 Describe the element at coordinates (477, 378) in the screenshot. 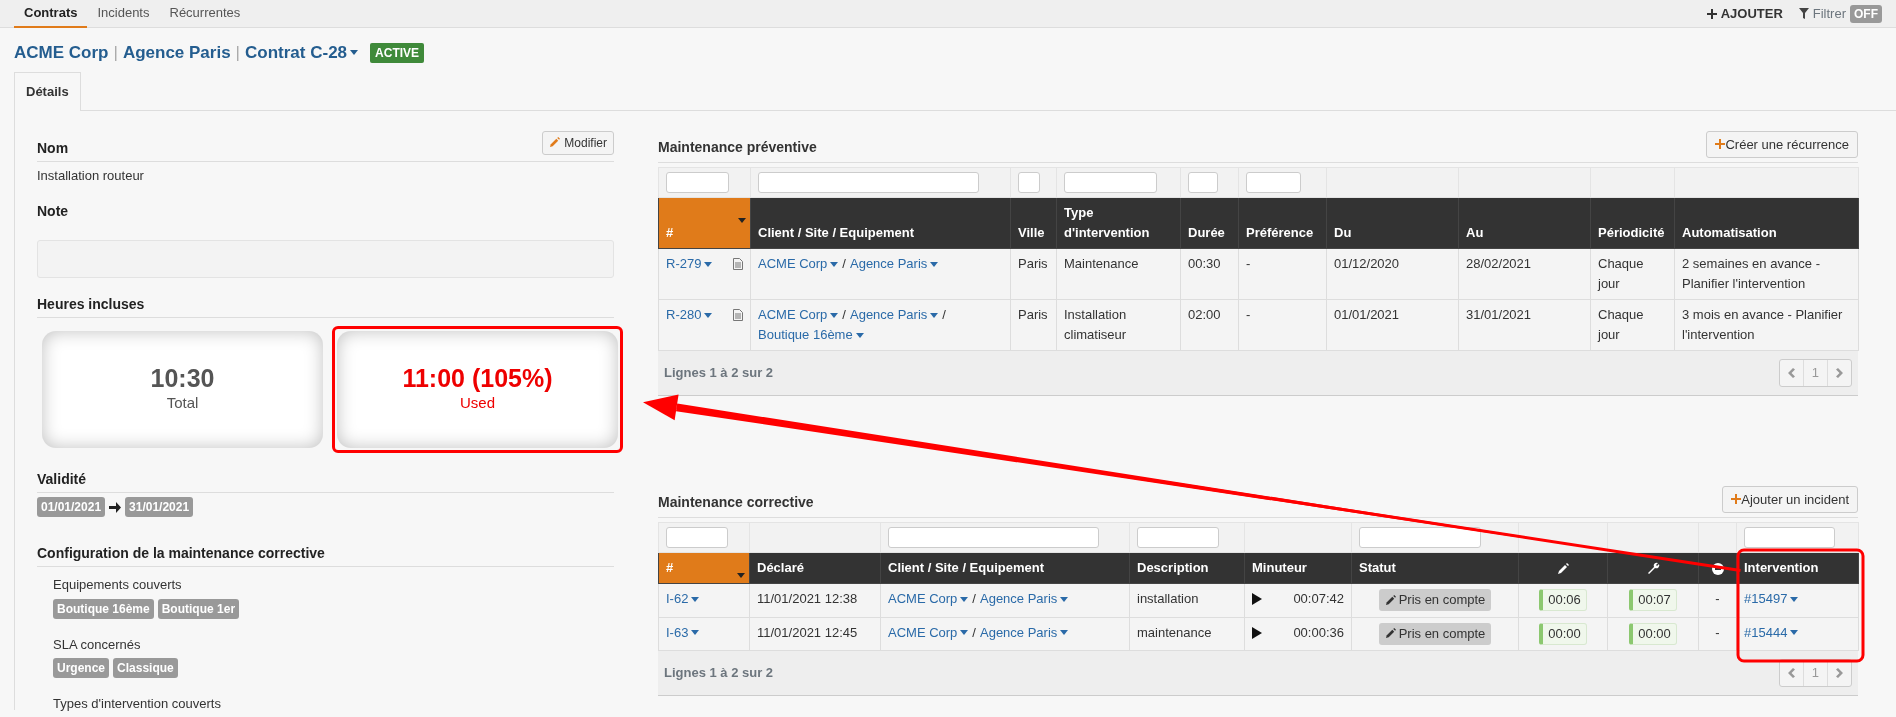

I see `hours-value: 11:00 (105%)` at that location.